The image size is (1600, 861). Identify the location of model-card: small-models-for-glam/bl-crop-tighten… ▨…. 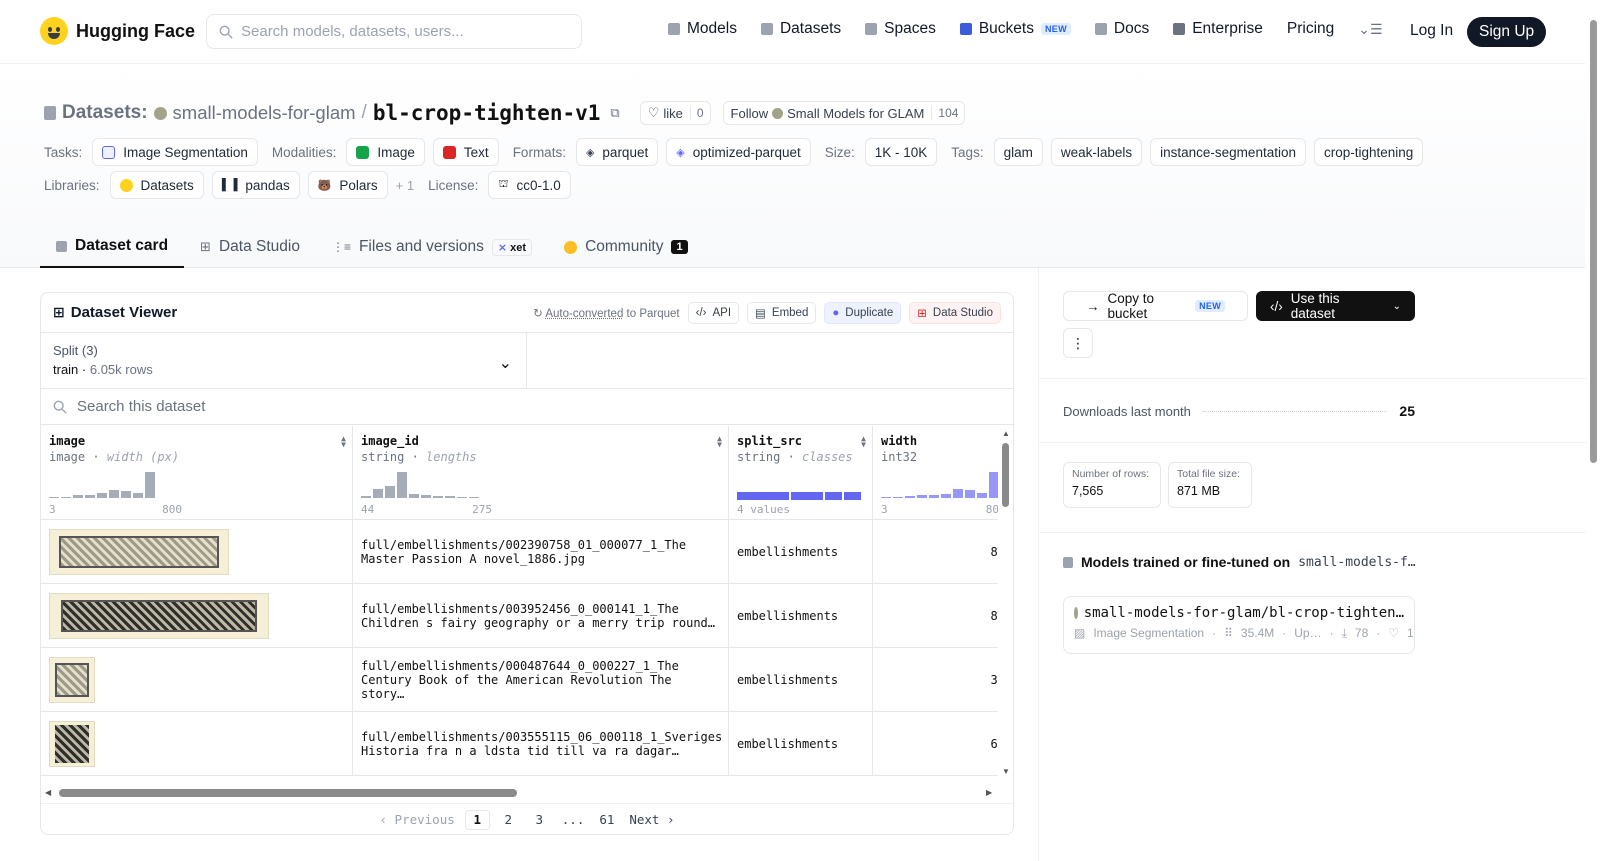
(1239, 625).